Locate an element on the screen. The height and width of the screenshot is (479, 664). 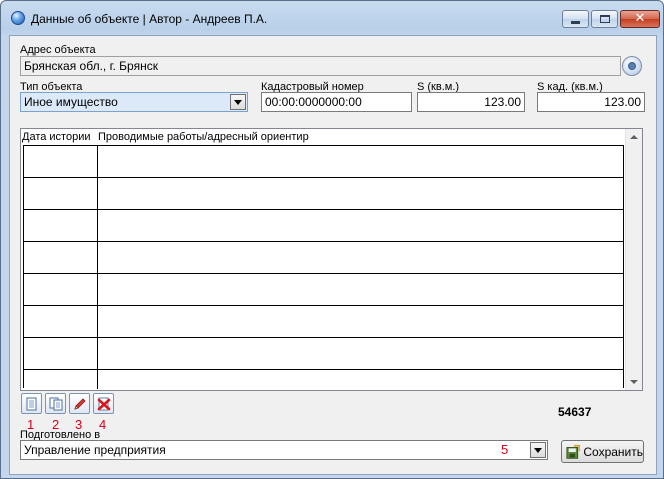
prepared-in-combo: Управление предприятия 5 is located at coordinates (284, 450).